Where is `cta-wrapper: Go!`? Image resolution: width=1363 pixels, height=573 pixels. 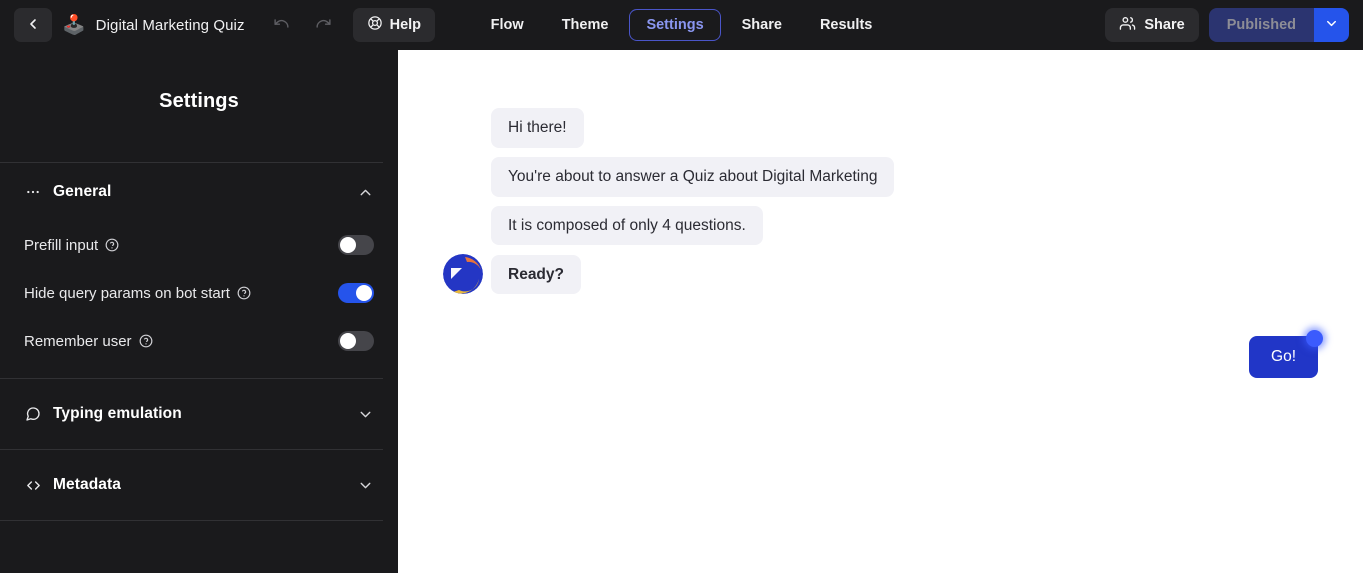 cta-wrapper: Go! is located at coordinates (1286, 354).